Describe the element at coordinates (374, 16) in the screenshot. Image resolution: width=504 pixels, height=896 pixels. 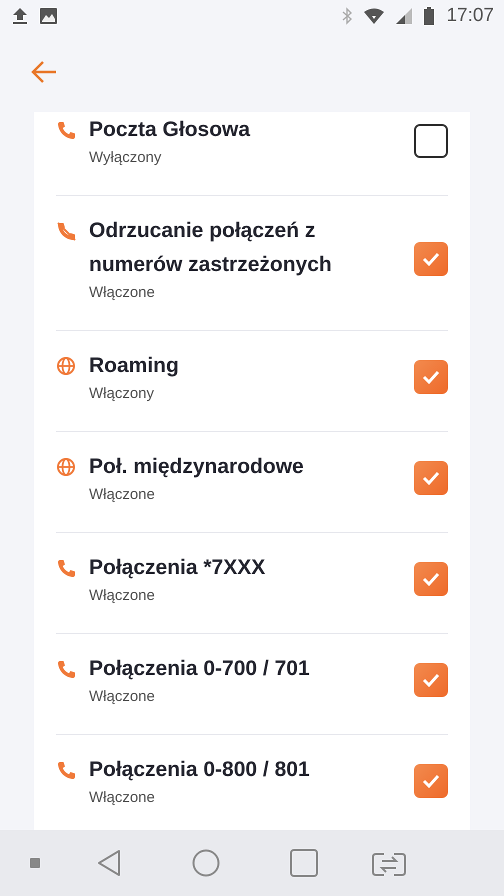
I see `wifi-icon` at that location.